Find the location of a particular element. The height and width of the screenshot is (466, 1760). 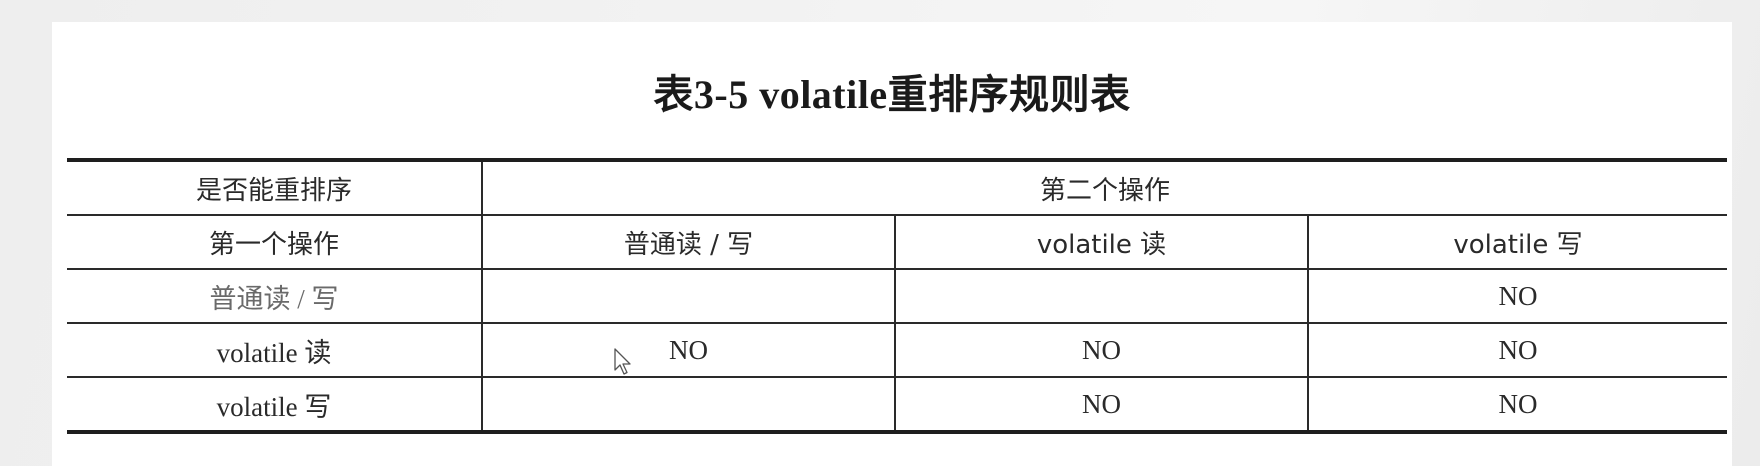

table-header-row: 是否能重排序 第二个操作 is located at coordinates (897, 187).